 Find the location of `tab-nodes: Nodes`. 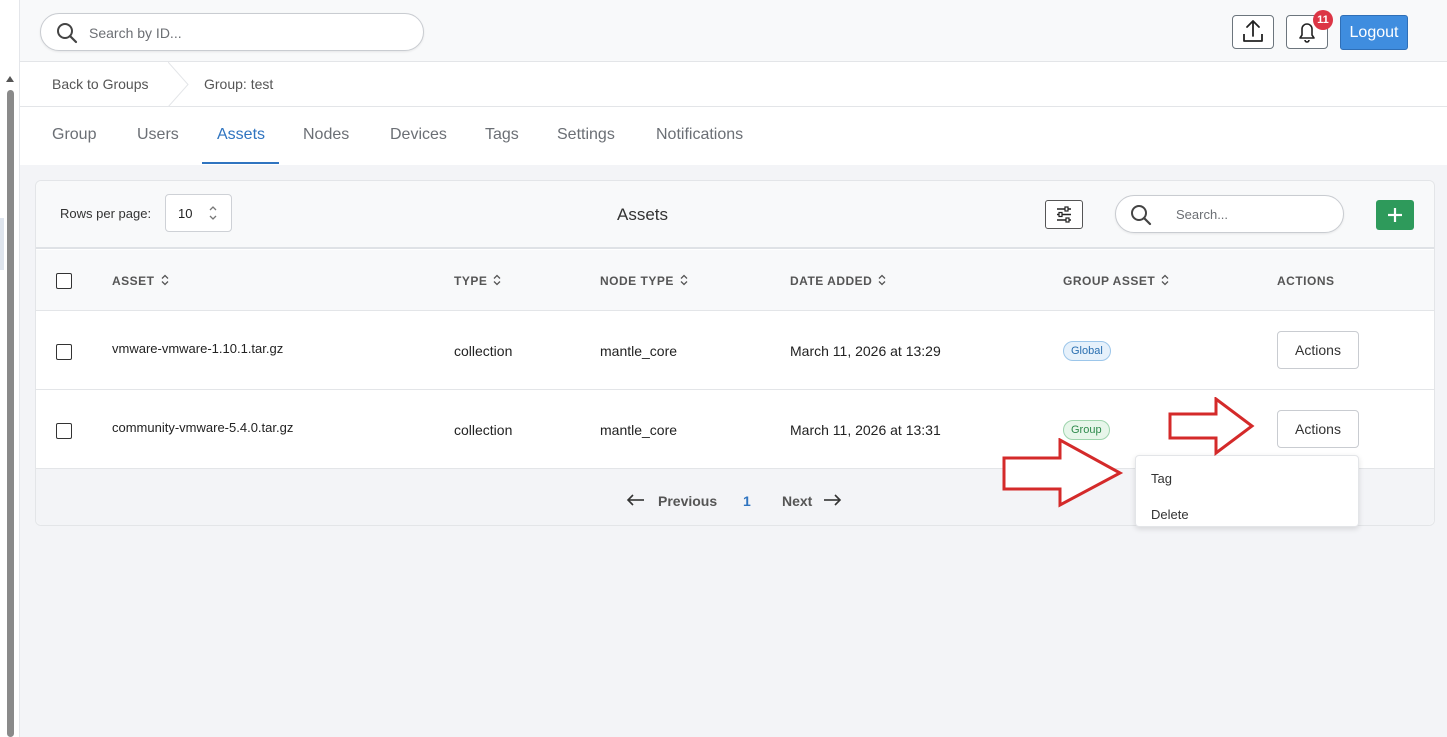

tab-nodes: Nodes is located at coordinates (326, 135).